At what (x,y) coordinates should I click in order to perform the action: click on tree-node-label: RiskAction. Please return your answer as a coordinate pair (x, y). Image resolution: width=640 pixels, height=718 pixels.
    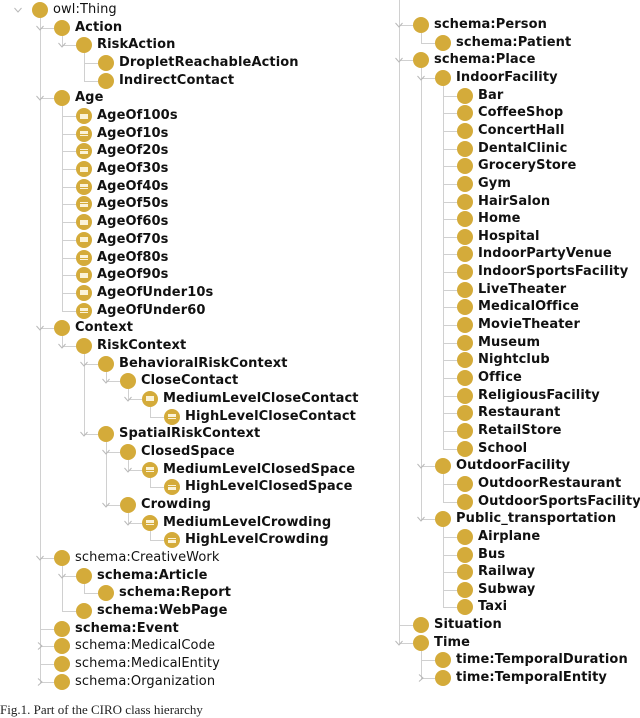
    Looking at the image, I should click on (136, 45).